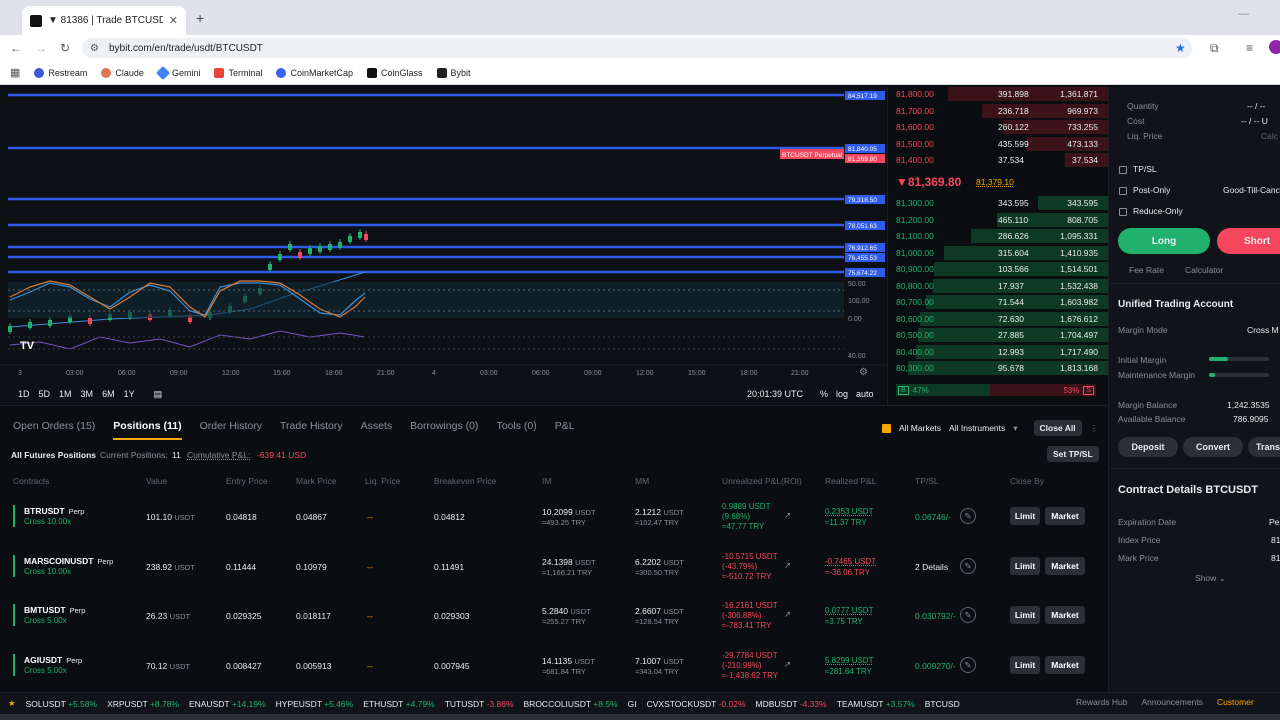 Image resolution: width=1280 pixels, height=720 pixels. What do you see at coordinates (1180, 48) in the screenshot?
I see `bookmark-star-icon: ★` at bounding box center [1180, 48].